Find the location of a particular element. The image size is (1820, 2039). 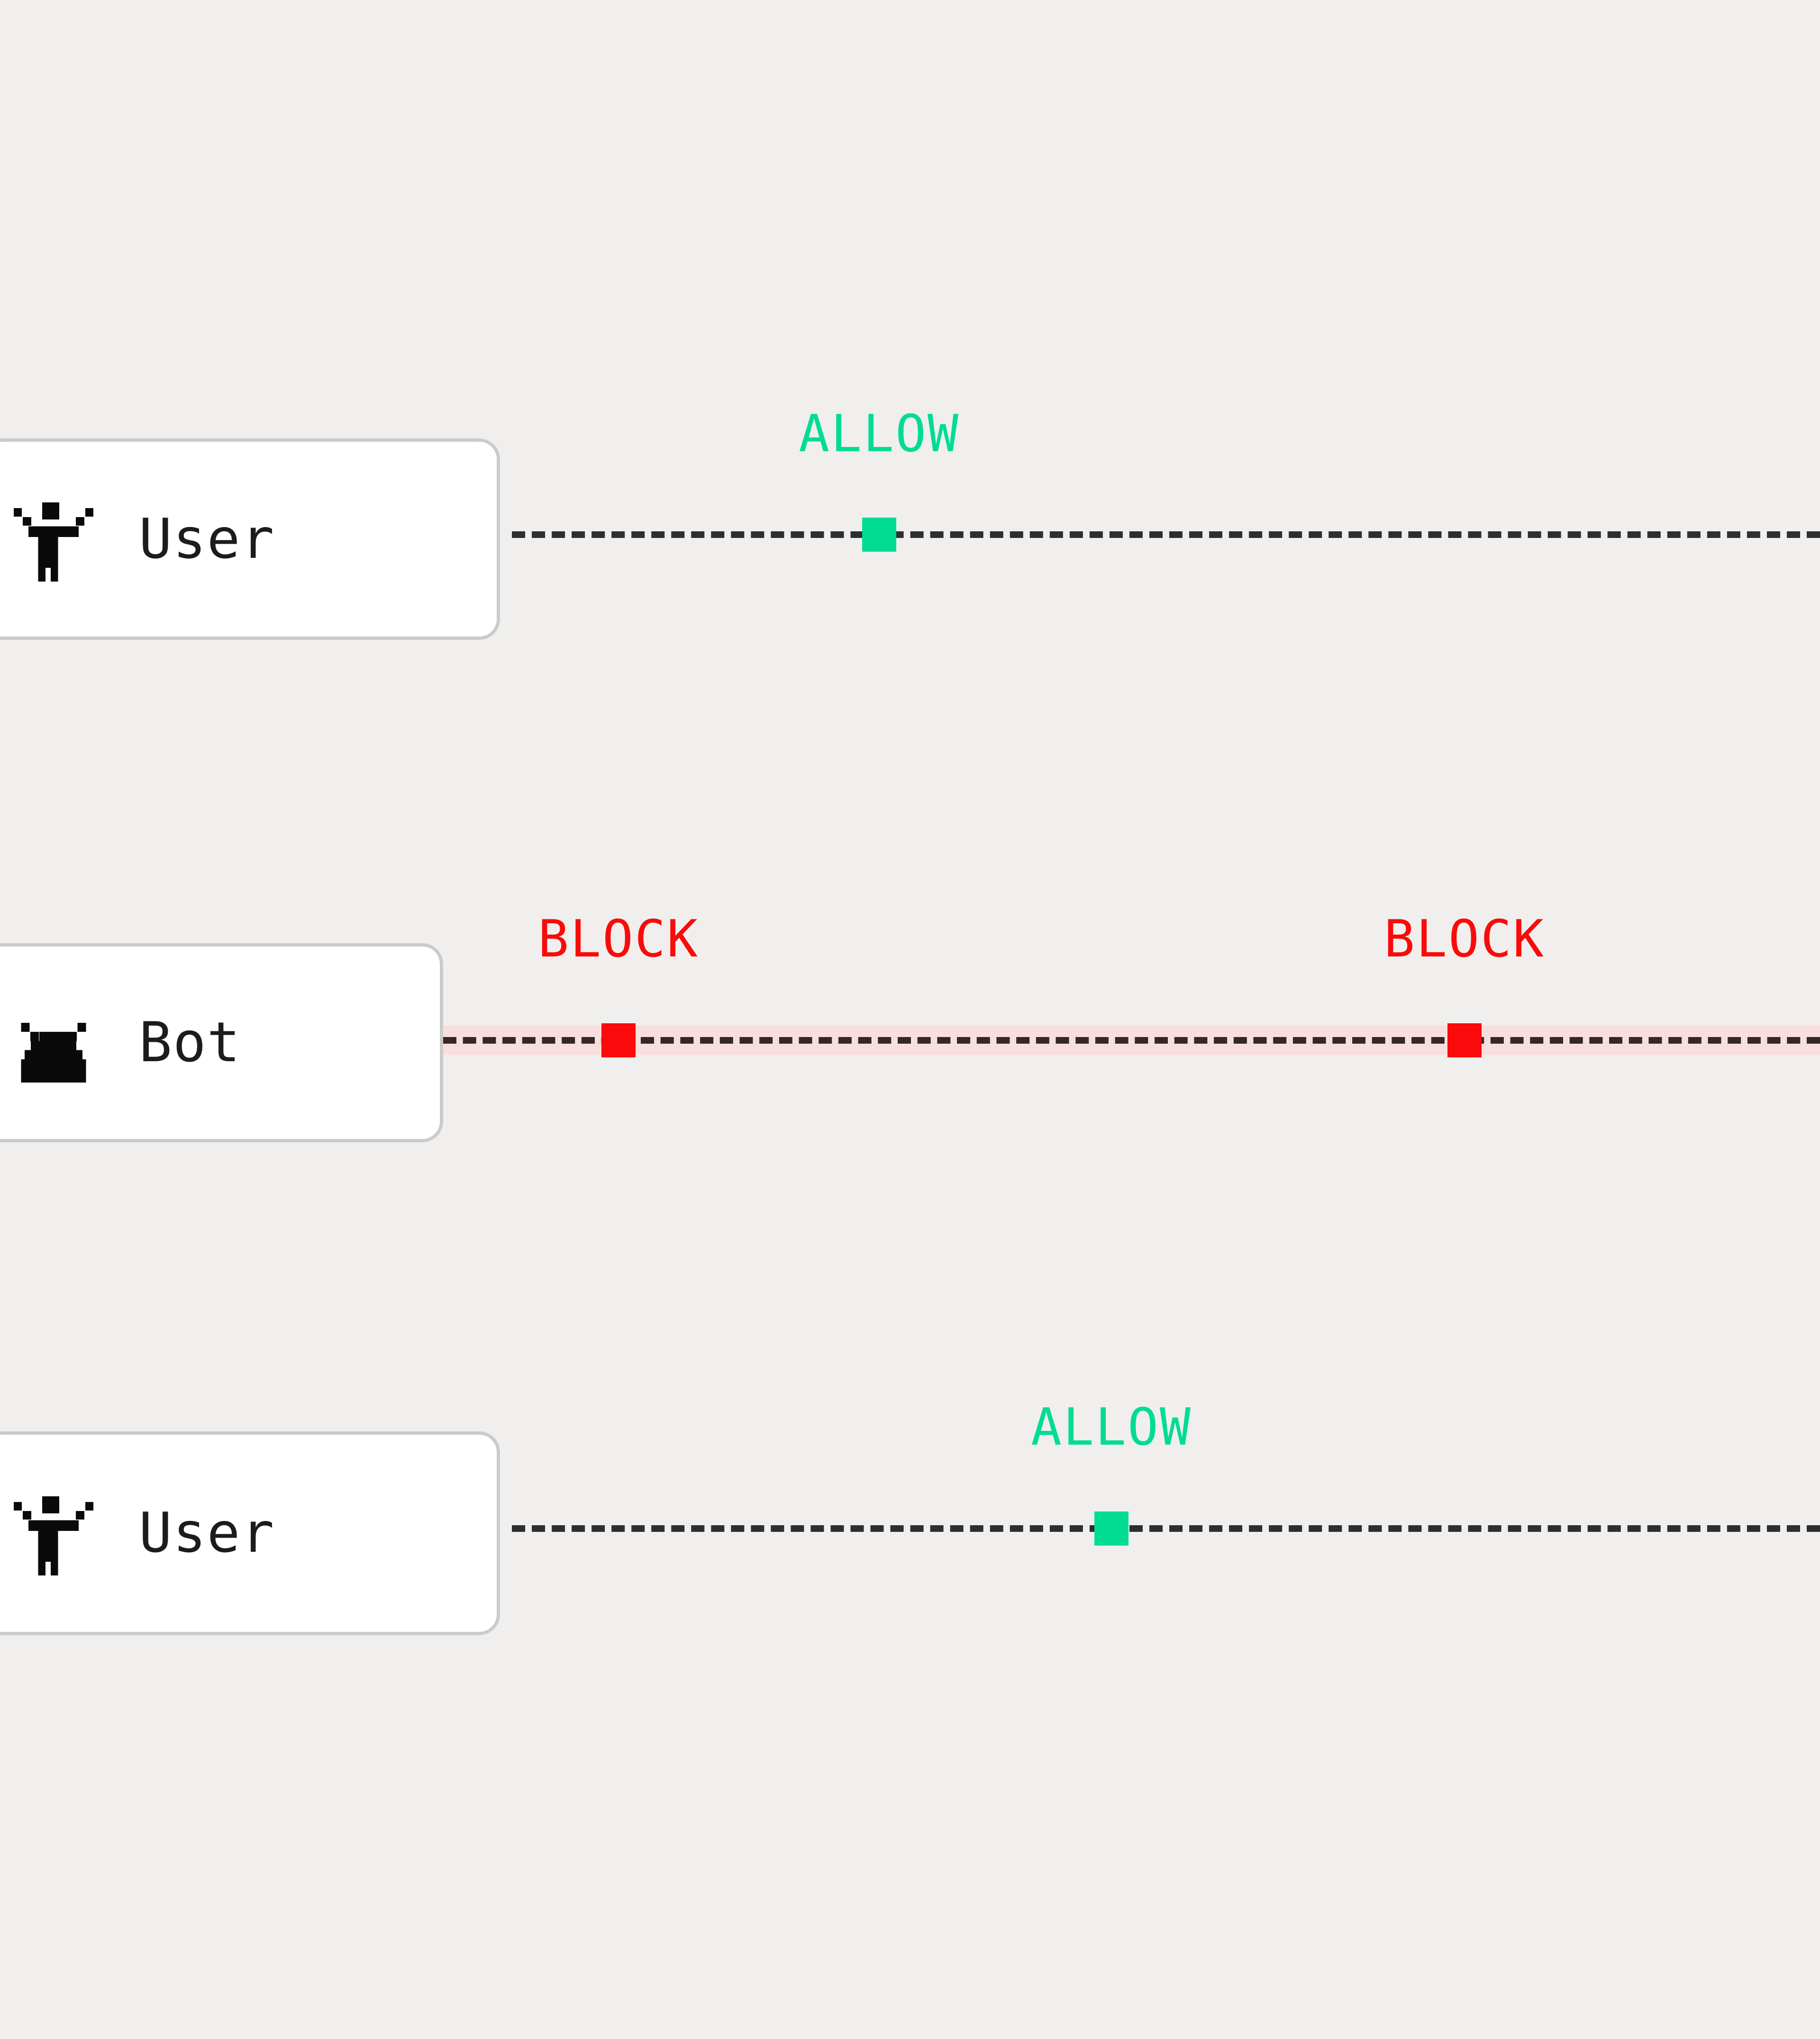

actor-identity-card: User is located at coordinates (250, 1533).